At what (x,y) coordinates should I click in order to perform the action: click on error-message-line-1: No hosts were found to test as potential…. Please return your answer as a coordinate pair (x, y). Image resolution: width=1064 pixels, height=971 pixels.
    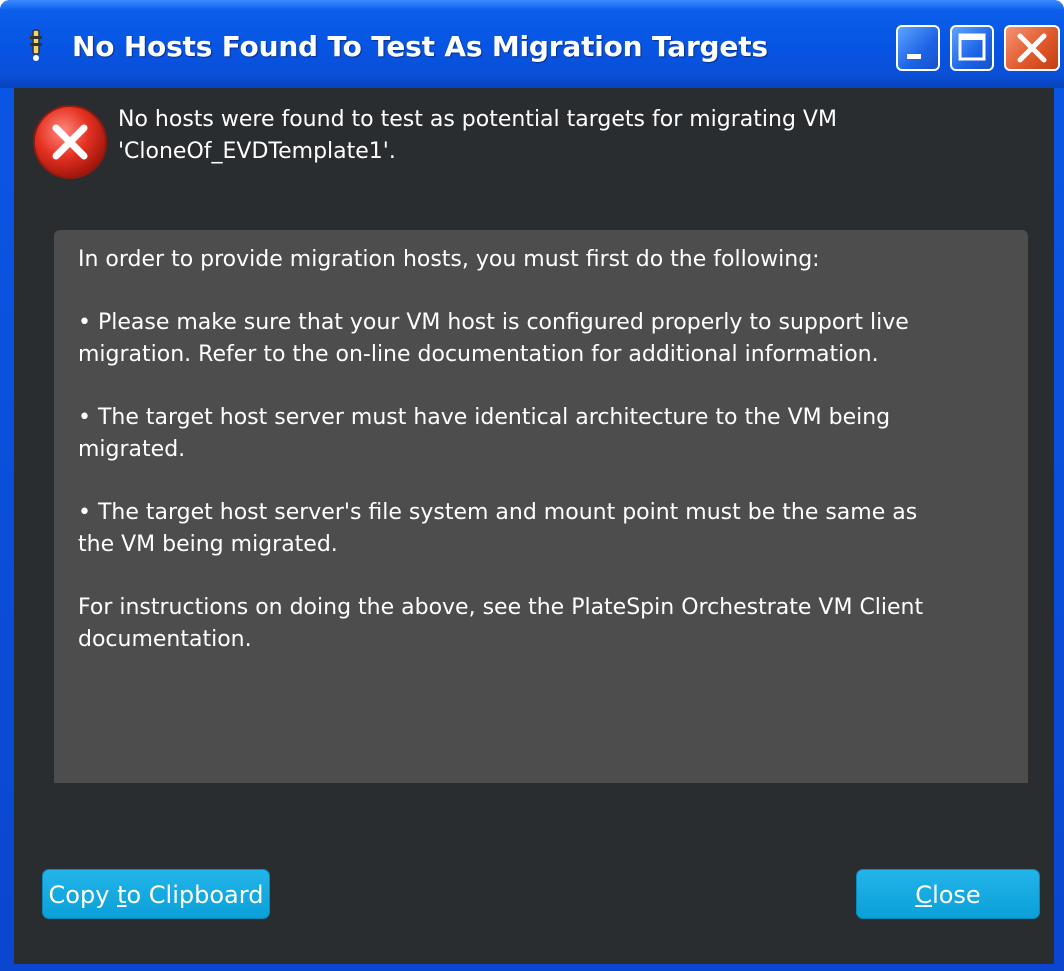
    Looking at the image, I should click on (477, 119).